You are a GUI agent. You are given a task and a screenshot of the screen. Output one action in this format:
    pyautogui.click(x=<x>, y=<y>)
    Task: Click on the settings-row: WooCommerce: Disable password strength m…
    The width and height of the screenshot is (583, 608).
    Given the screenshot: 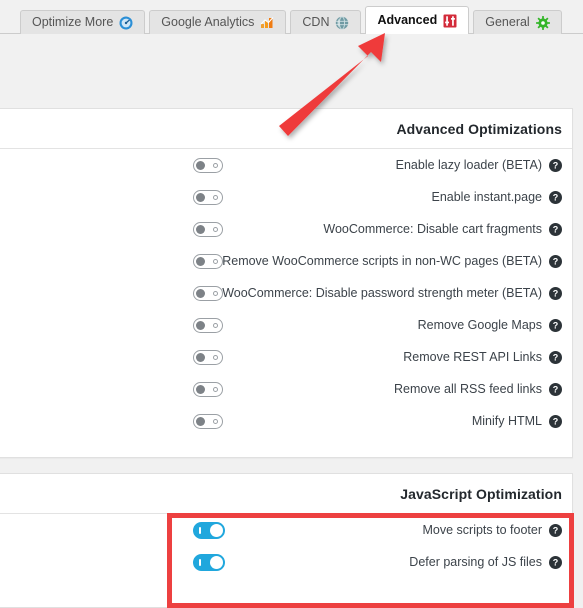 What is the action you would take?
    pyautogui.click(x=286, y=293)
    